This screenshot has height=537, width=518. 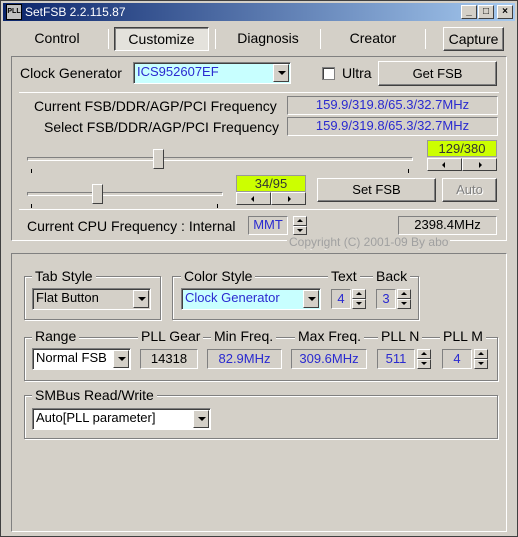 I want to click on range-label: Range, so click(x=56, y=336).